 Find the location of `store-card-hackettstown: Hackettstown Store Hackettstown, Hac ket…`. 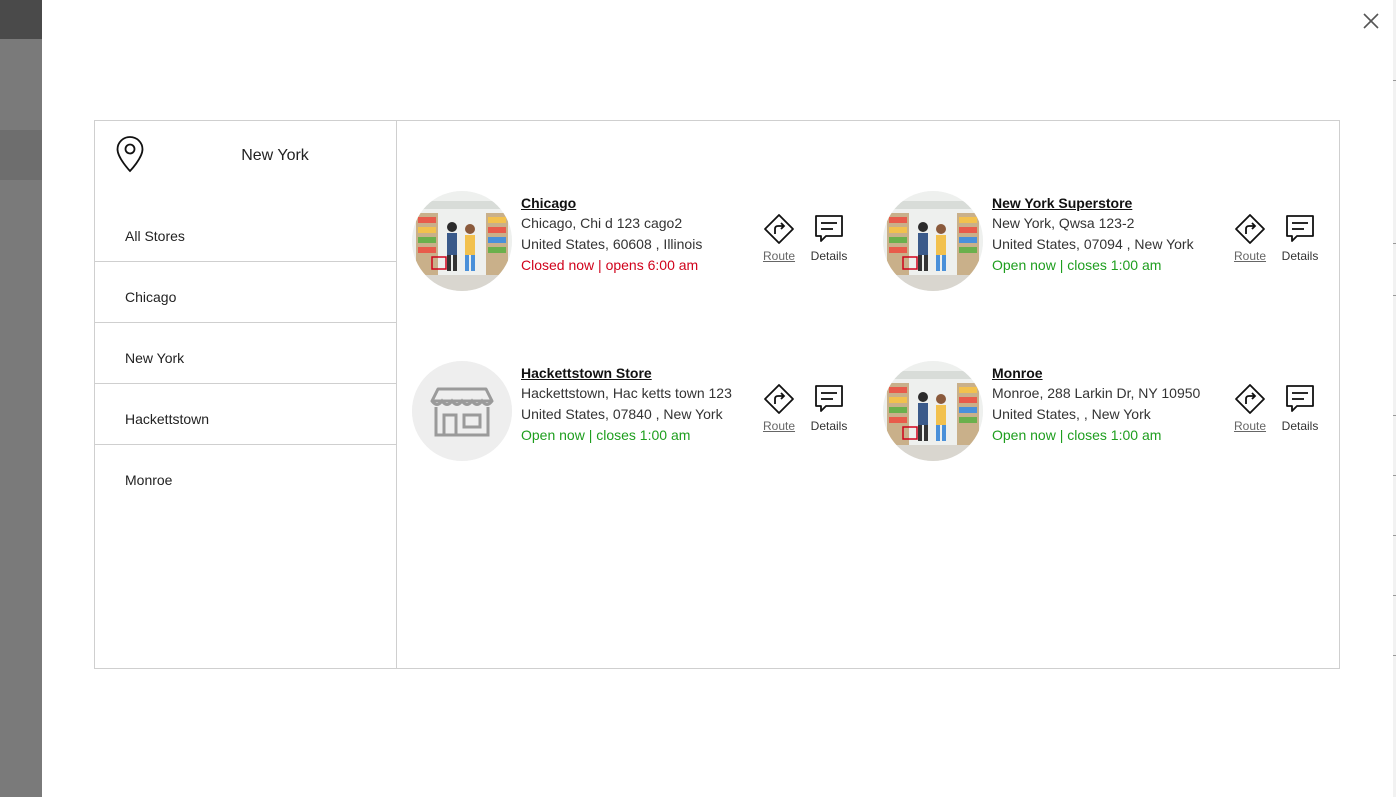

store-card-hackettstown: Hackettstown Store Hackettstown, Hac ket… is located at coordinates (627, 416).